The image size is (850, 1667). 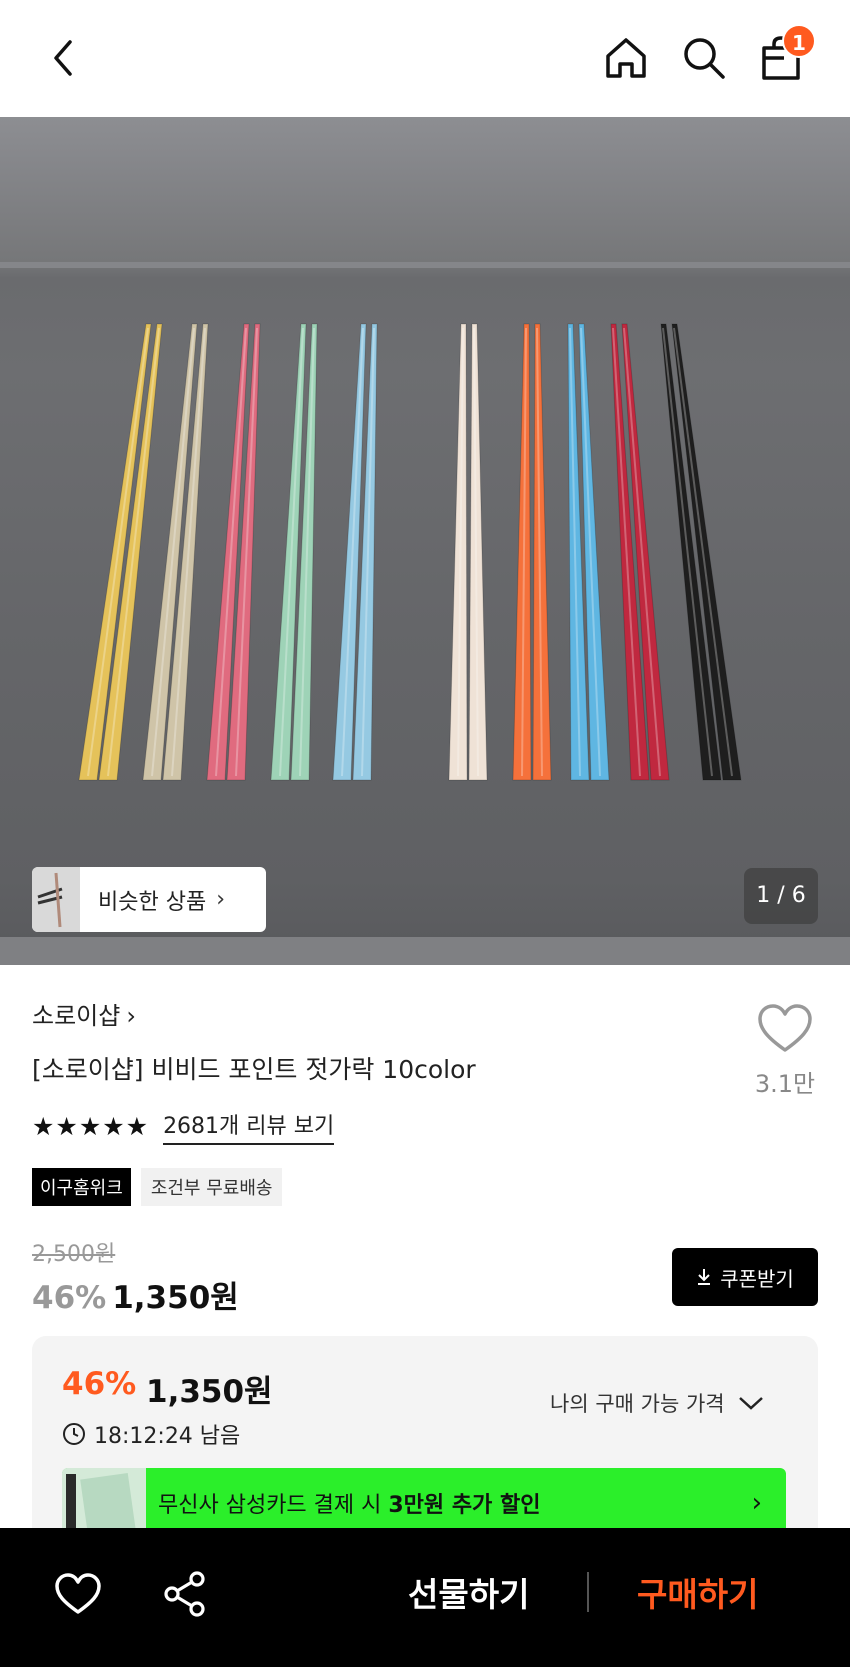 What do you see at coordinates (64, 58) in the screenshot?
I see `back-chevron-icon` at bounding box center [64, 58].